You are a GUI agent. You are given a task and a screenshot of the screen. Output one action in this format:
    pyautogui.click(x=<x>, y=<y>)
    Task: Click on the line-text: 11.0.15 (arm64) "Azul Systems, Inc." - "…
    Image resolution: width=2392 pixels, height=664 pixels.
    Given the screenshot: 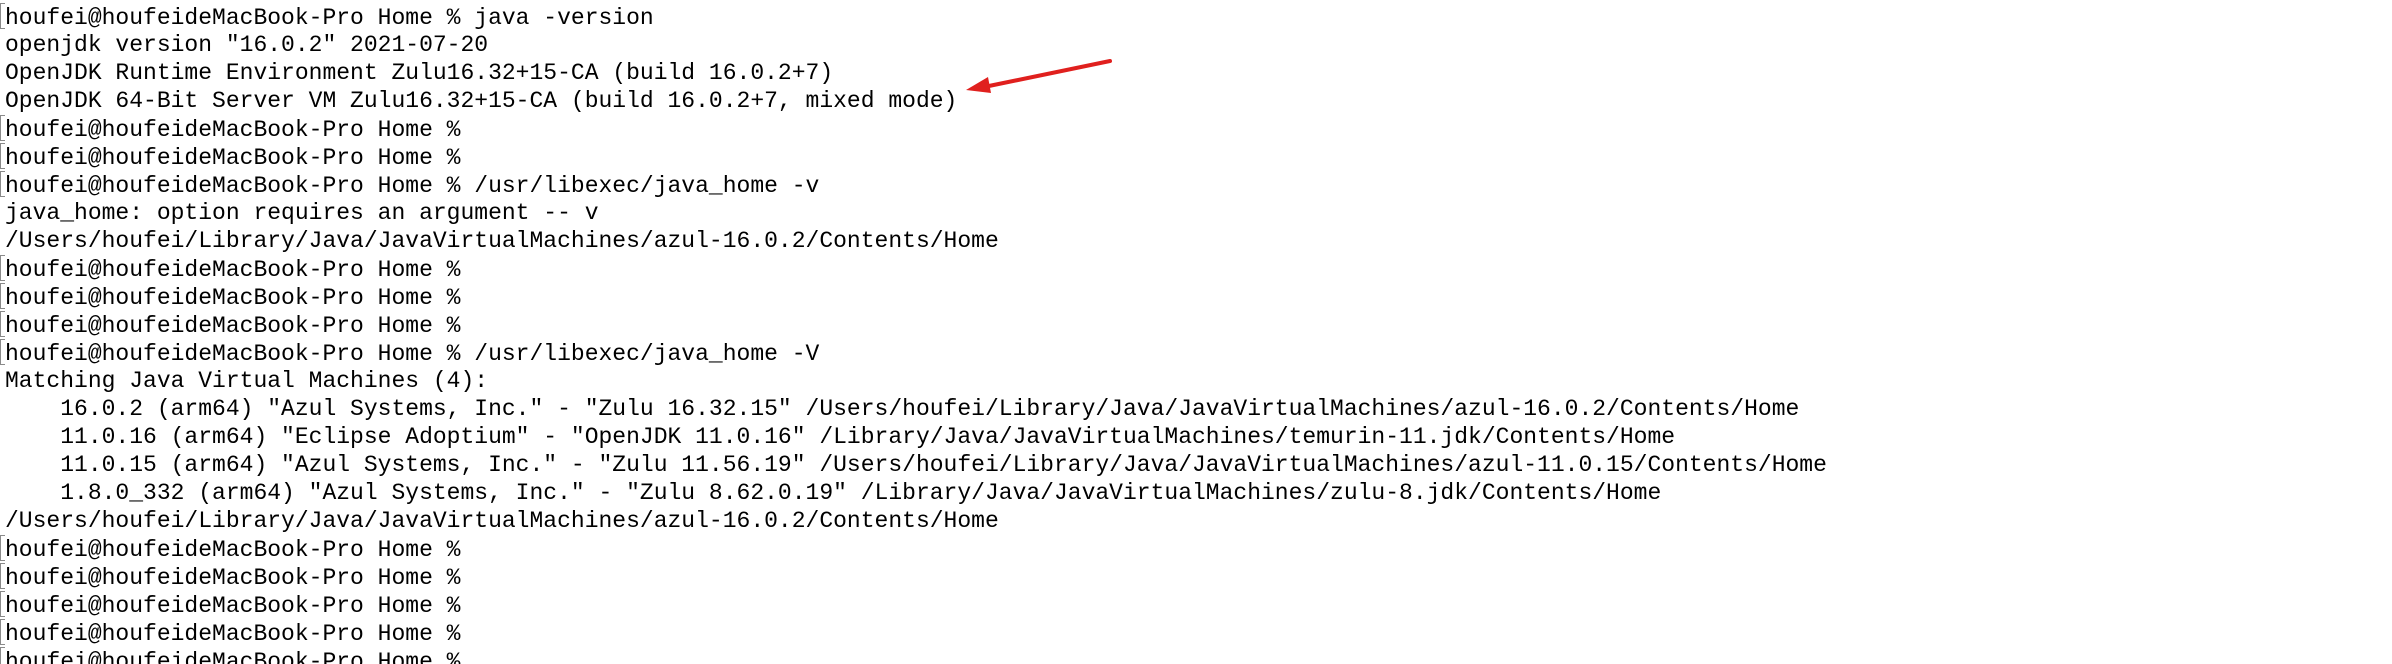 What is the action you would take?
    pyautogui.click(x=916, y=465)
    